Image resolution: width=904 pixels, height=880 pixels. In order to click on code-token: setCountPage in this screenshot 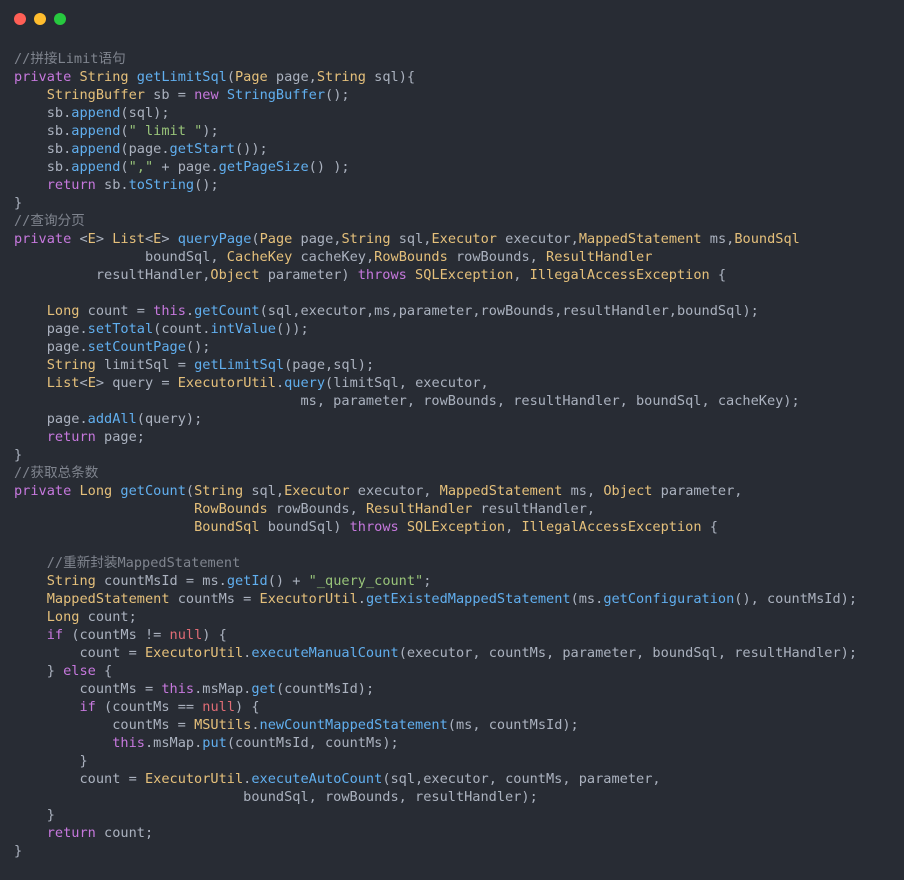, I will do `click(136, 347)`.